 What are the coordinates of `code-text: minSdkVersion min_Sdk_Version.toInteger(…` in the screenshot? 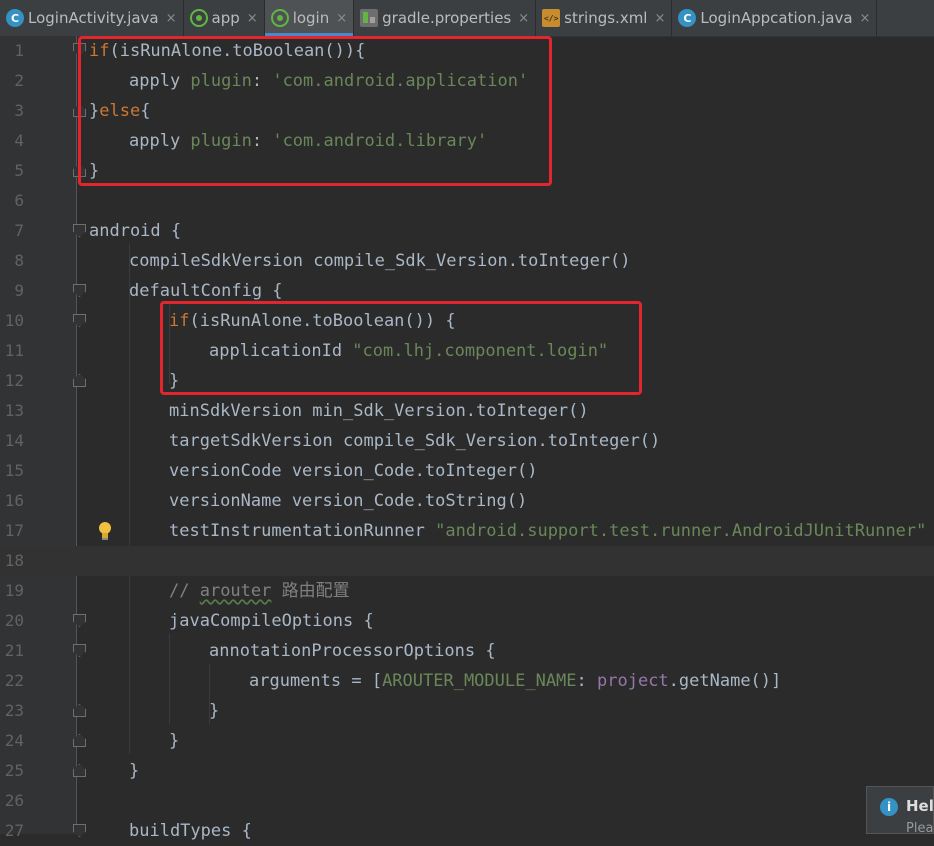 It's located at (379, 411).